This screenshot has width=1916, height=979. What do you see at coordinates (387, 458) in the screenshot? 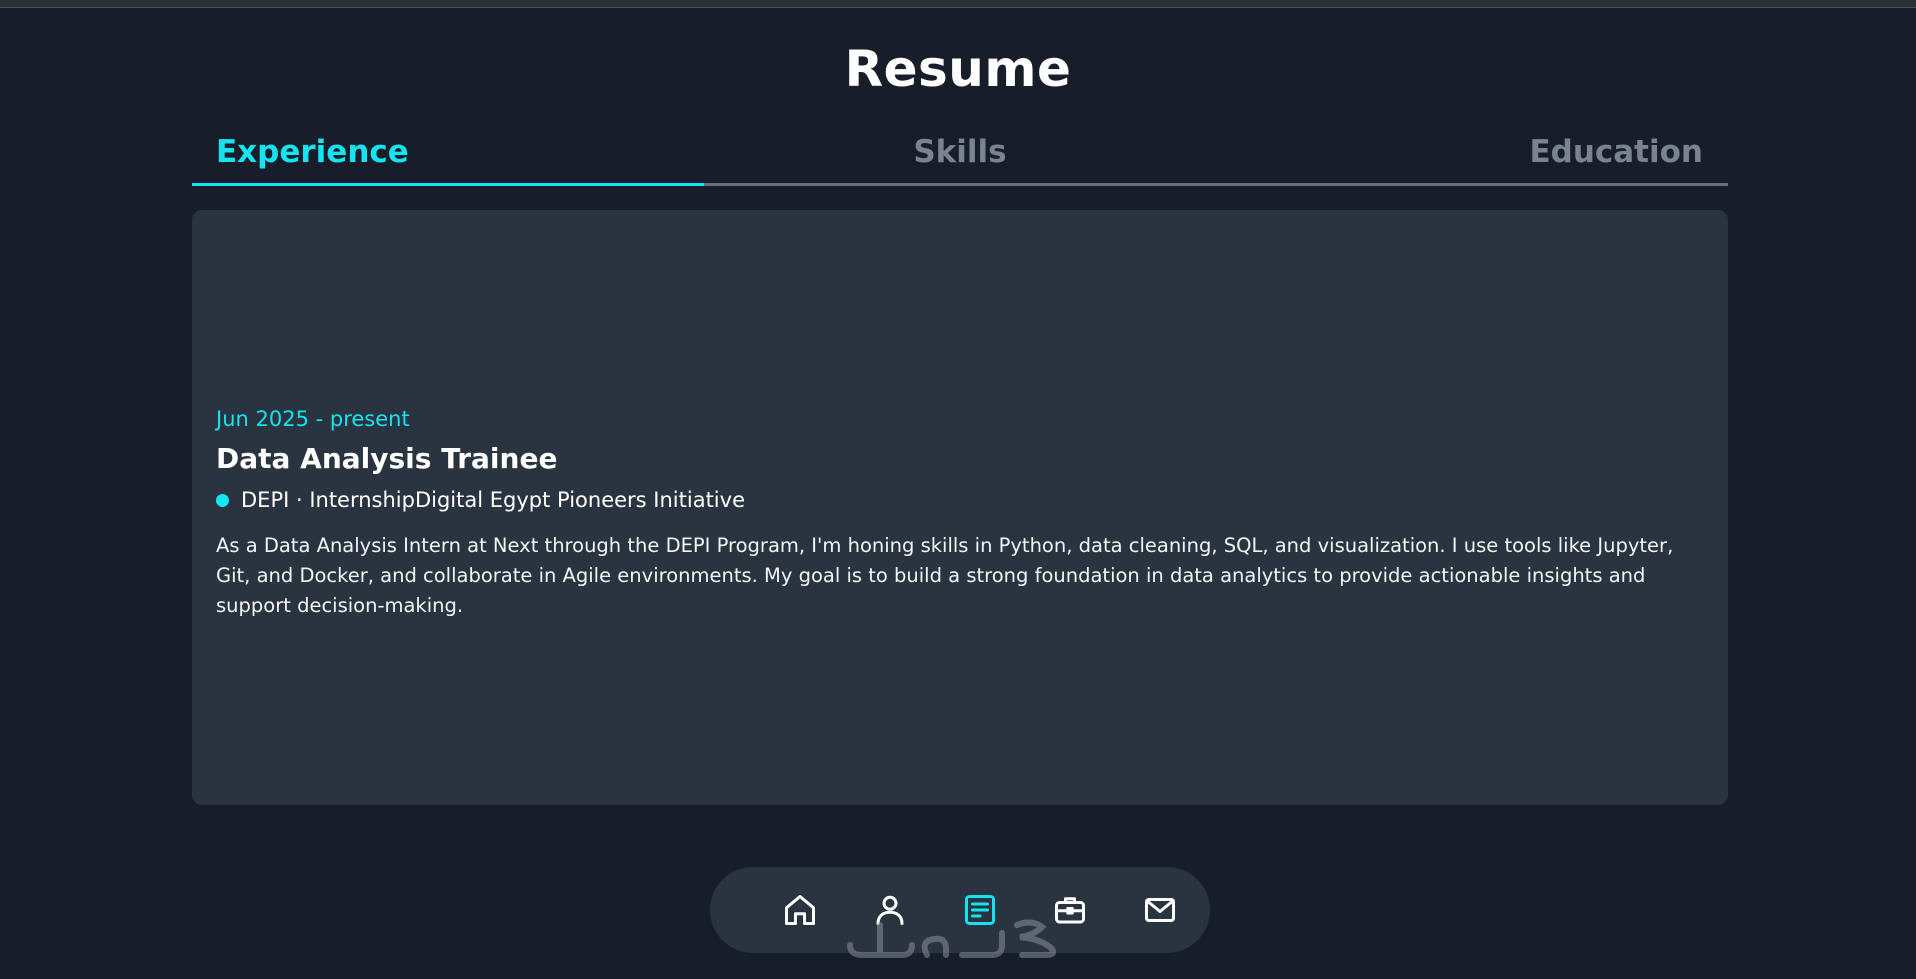
I see `job-title: Data Analysis Trainee` at bounding box center [387, 458].